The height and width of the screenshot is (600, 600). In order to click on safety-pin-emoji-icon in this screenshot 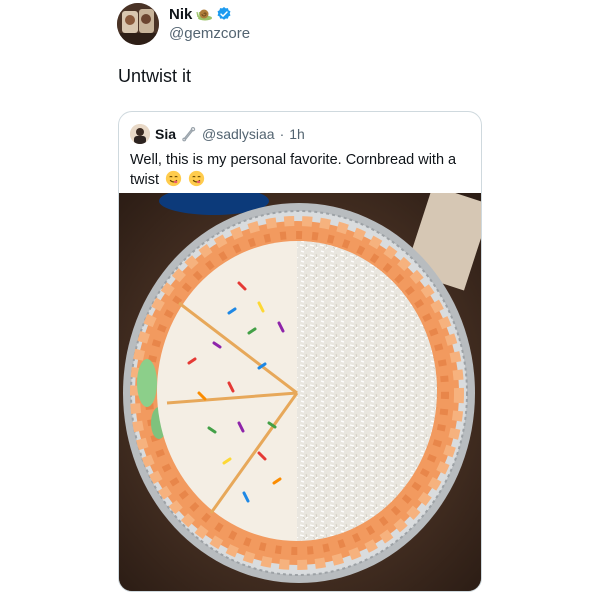, I will do `click(189, 134)`.